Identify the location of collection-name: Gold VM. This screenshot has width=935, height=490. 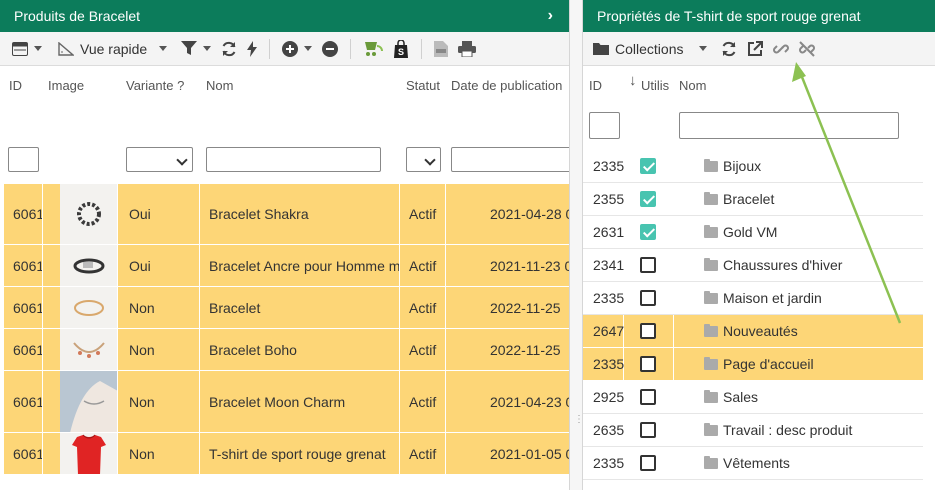
(750, 232).